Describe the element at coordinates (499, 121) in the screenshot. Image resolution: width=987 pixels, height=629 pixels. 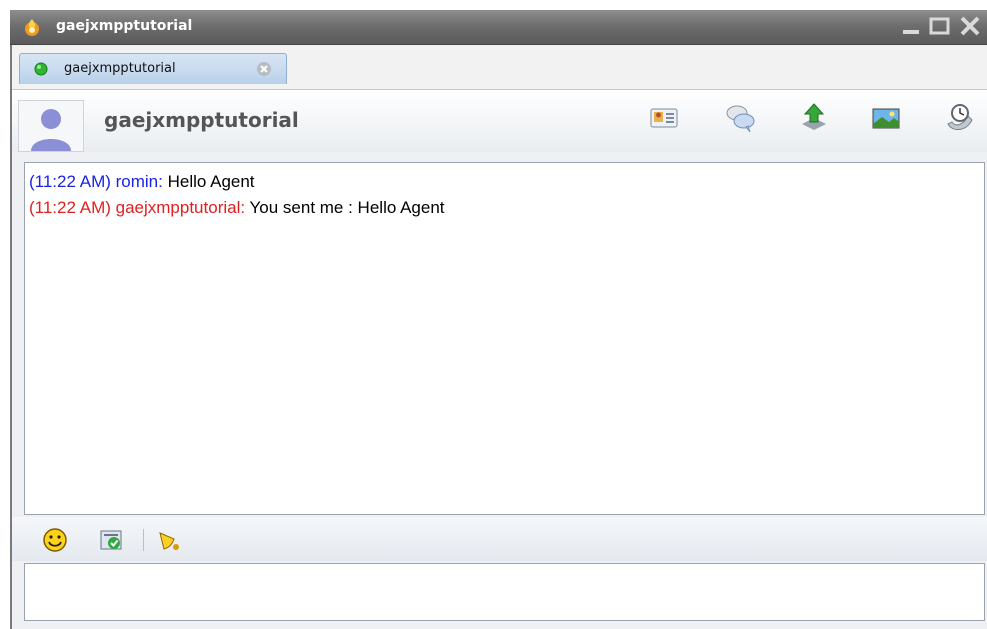
I see `conversation-header: gaejxmpptutorial` at that location.